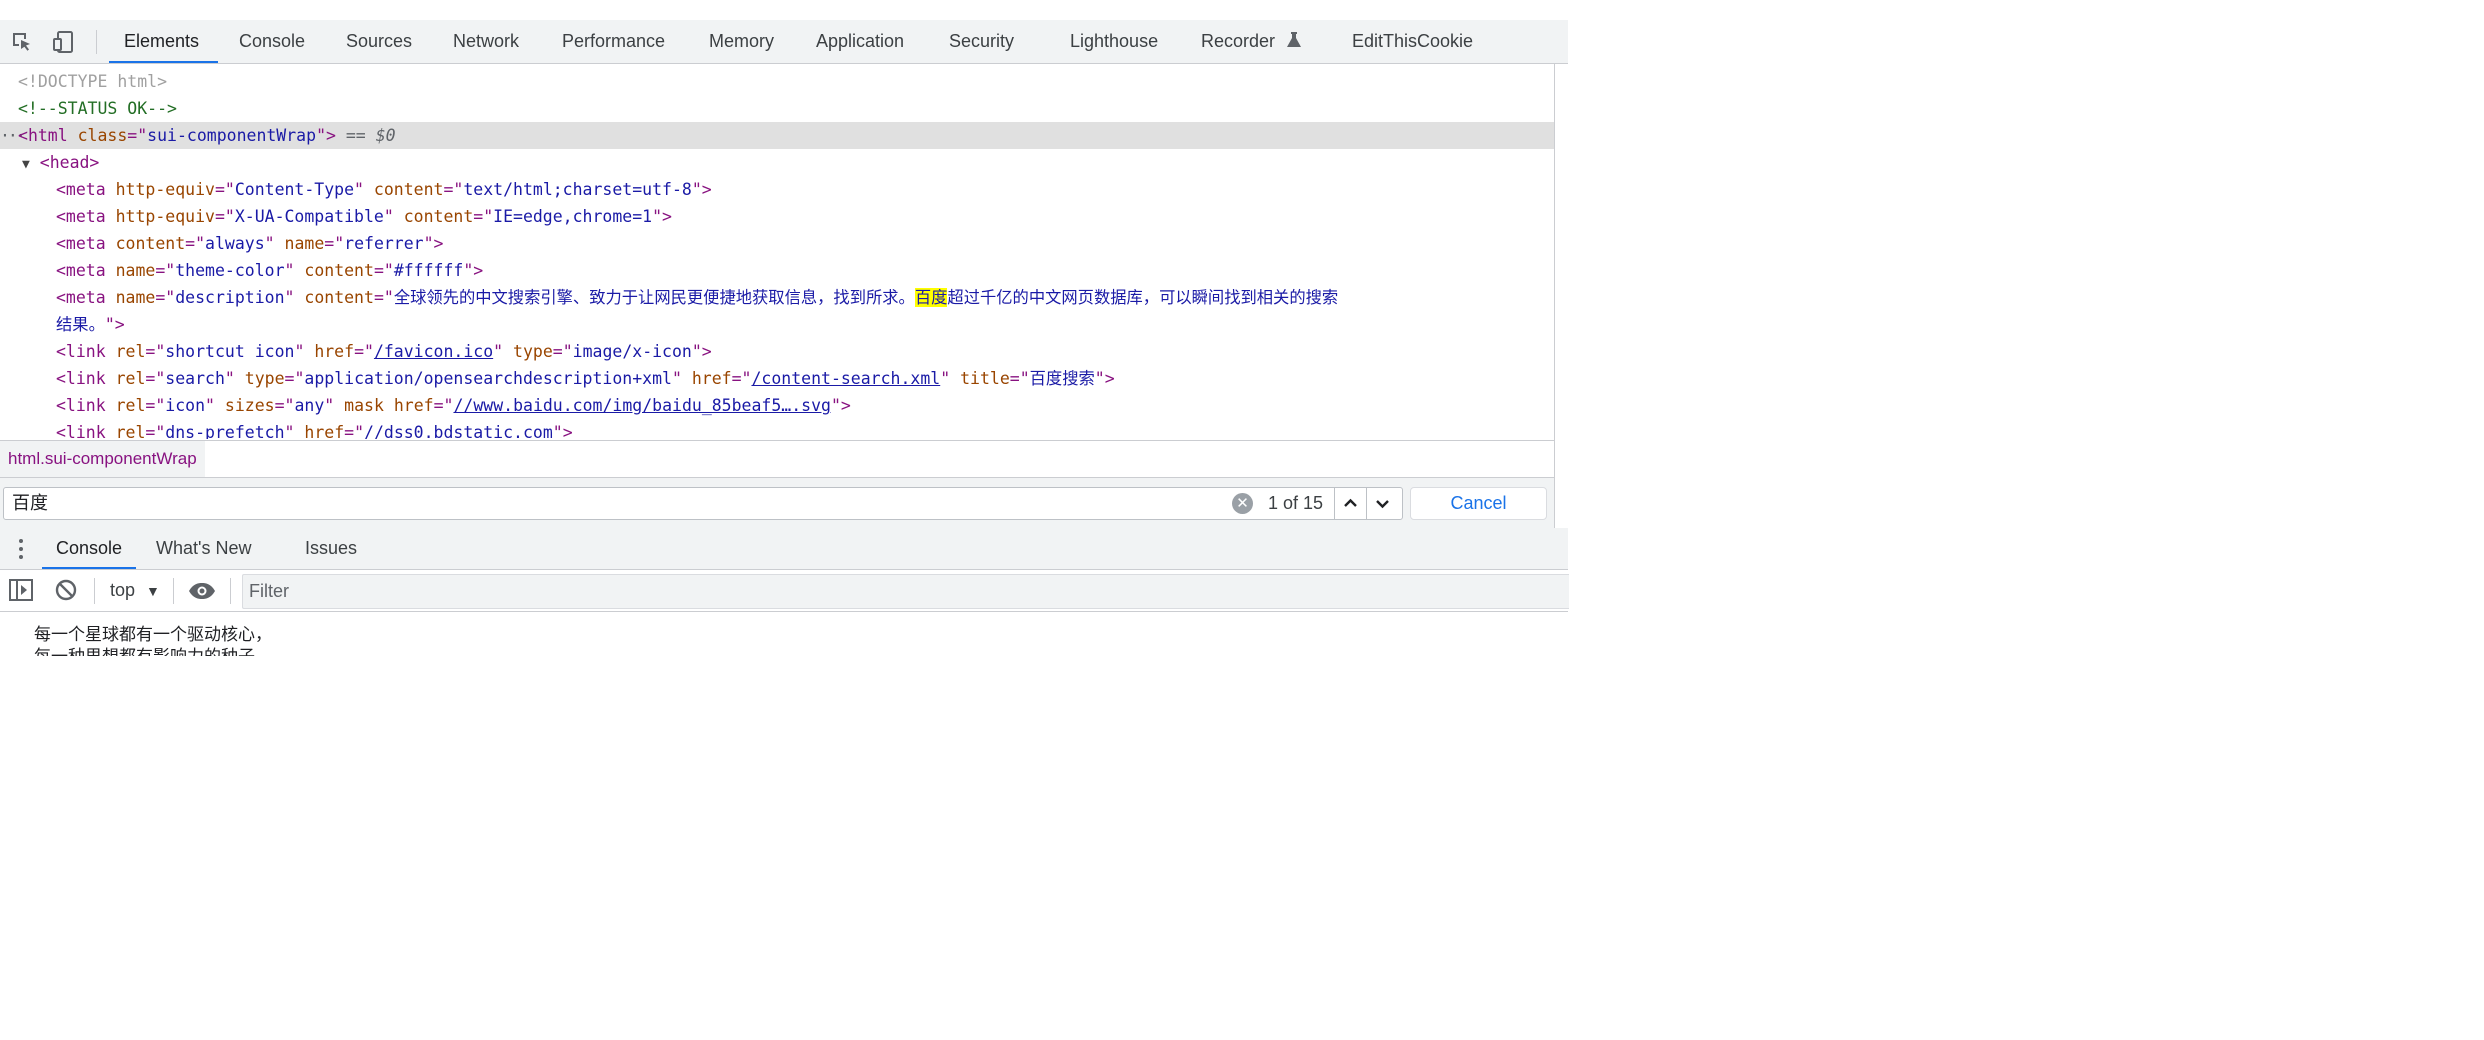 This screenshot has width=2484, height=1040. Describe the element at coordinates (1412, 41) in the screenshot. I see `tab-editthiscookie: EditThisCookie` at that location.